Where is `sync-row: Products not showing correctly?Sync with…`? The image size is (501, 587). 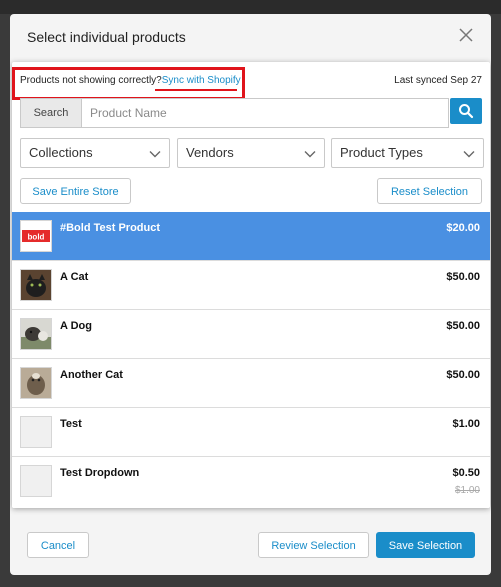 sync-row: Products not showing correctly?Sync with… is located at coordinates (251, 81).